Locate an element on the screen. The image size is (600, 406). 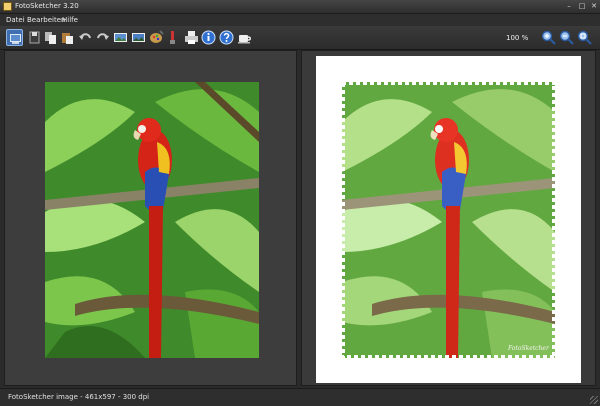
draw-button is located at coordinates (172, 37).